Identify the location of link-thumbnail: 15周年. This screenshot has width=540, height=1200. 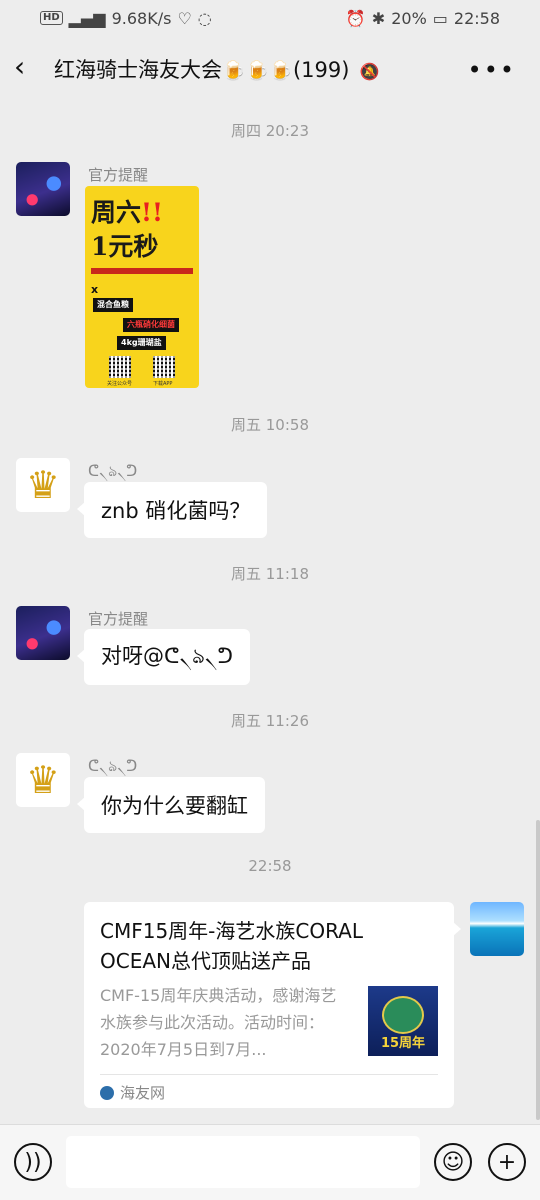
(403, 1021).